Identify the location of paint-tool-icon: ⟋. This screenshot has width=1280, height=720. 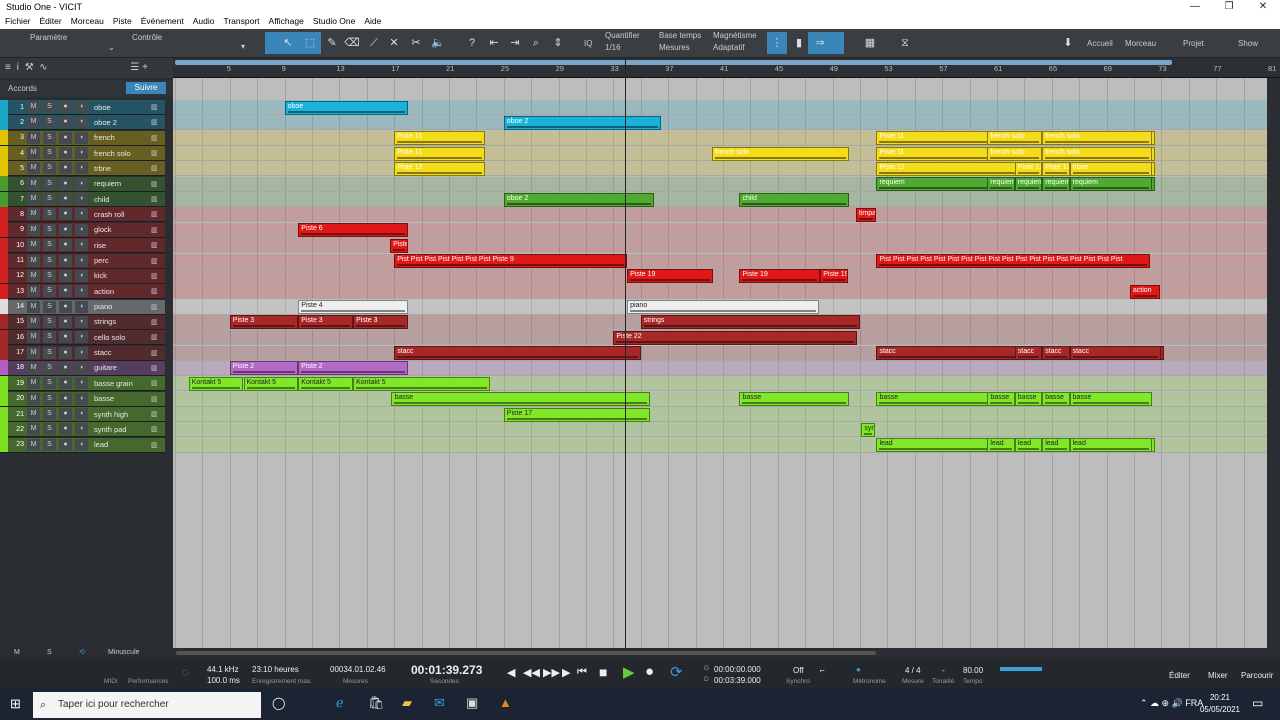
(374, 43).